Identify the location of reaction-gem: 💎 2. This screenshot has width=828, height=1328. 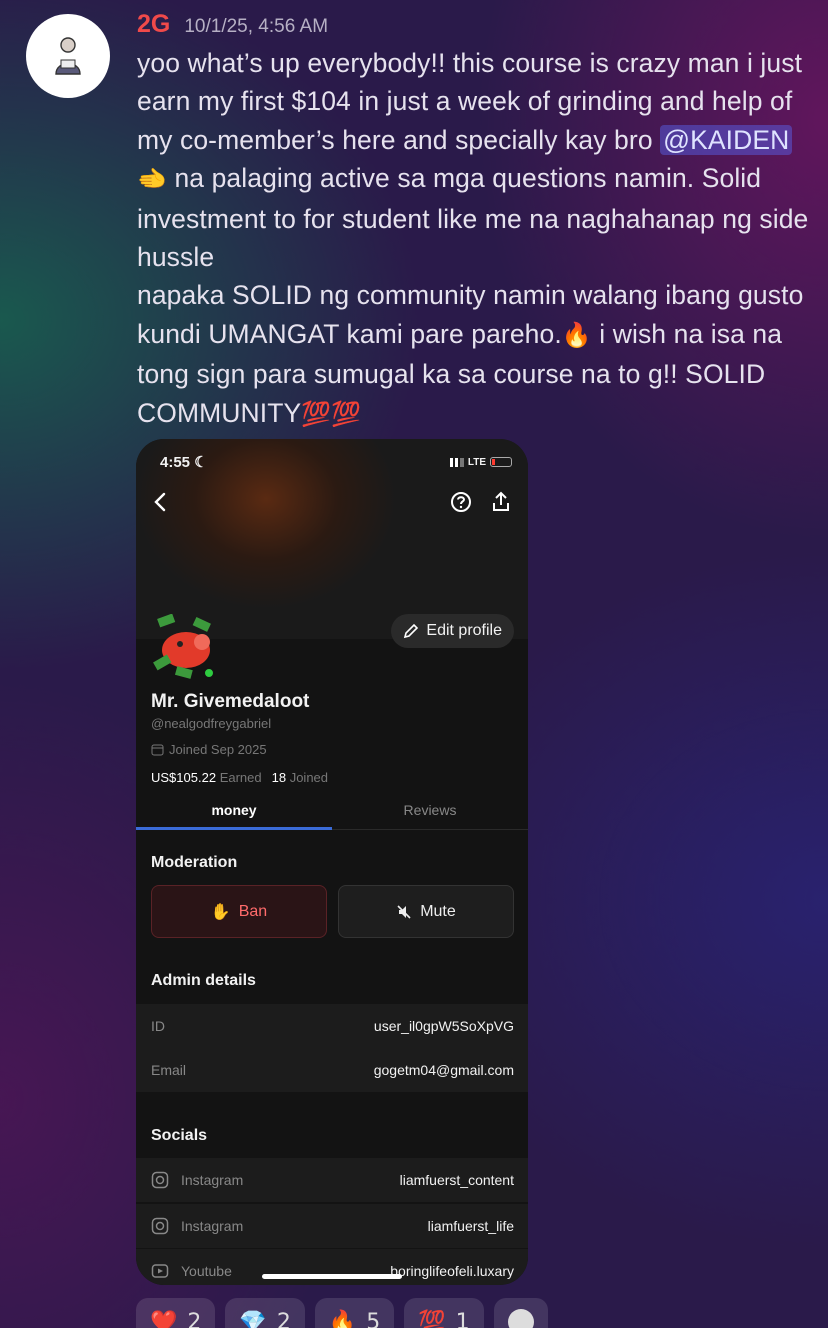
(265, 1313).